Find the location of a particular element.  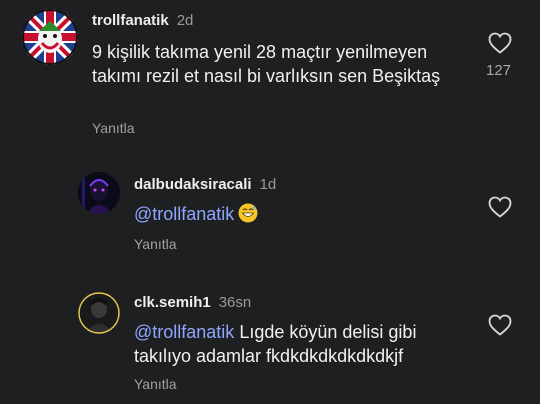

like-count: 127 is located at coordinates (499, 70).